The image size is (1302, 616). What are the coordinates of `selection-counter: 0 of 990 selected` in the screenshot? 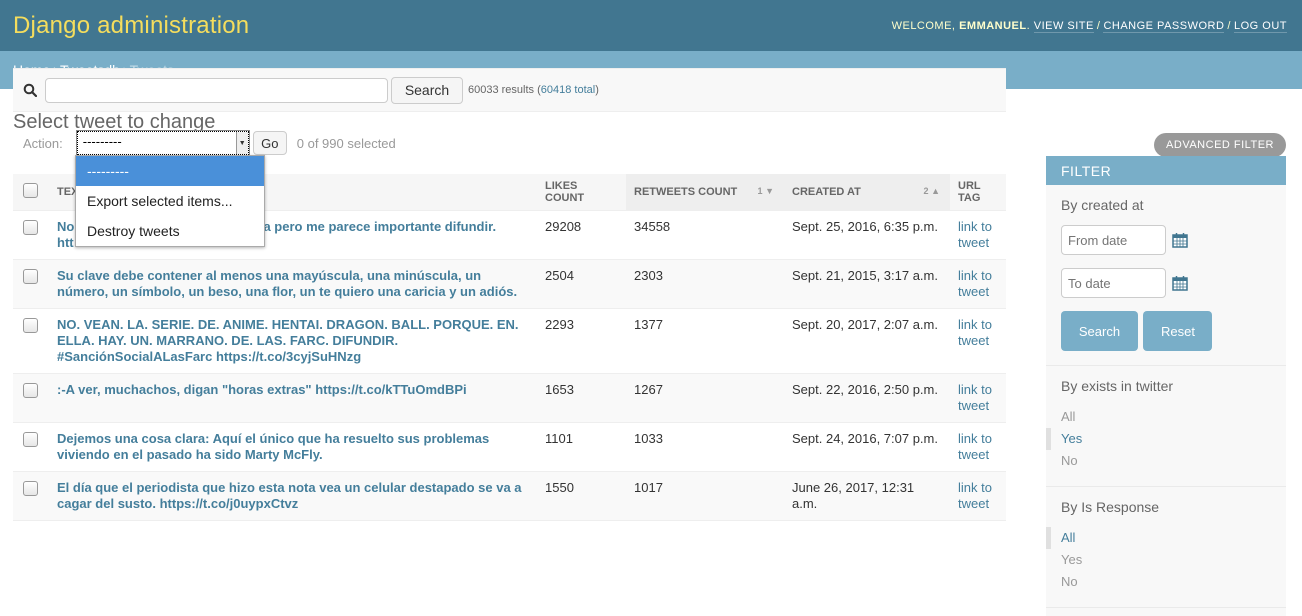 It's located at (346, 143).